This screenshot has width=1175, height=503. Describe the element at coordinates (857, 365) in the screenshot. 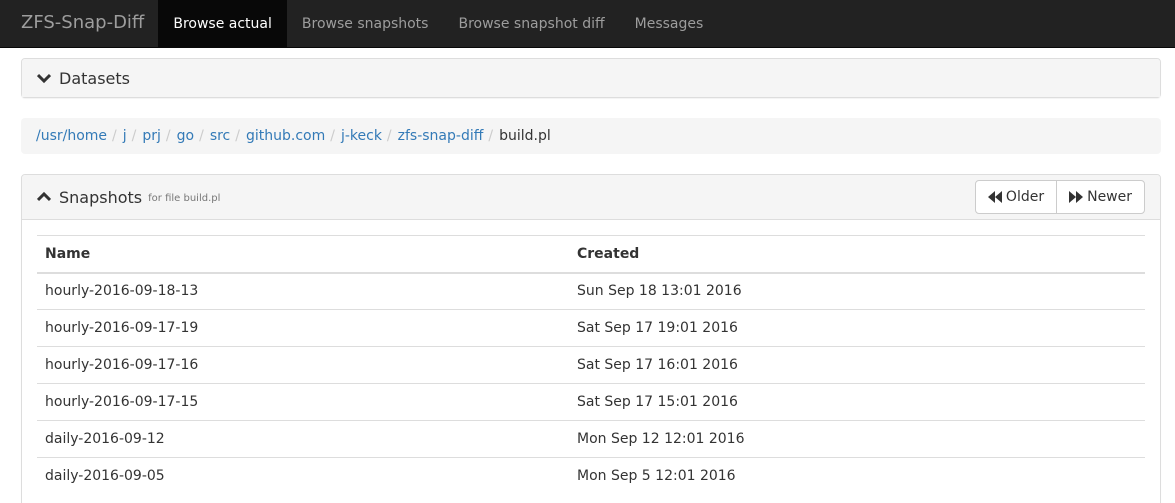

I see `snapshot-created: Sat Sep 17 16:01 2016` at that location.